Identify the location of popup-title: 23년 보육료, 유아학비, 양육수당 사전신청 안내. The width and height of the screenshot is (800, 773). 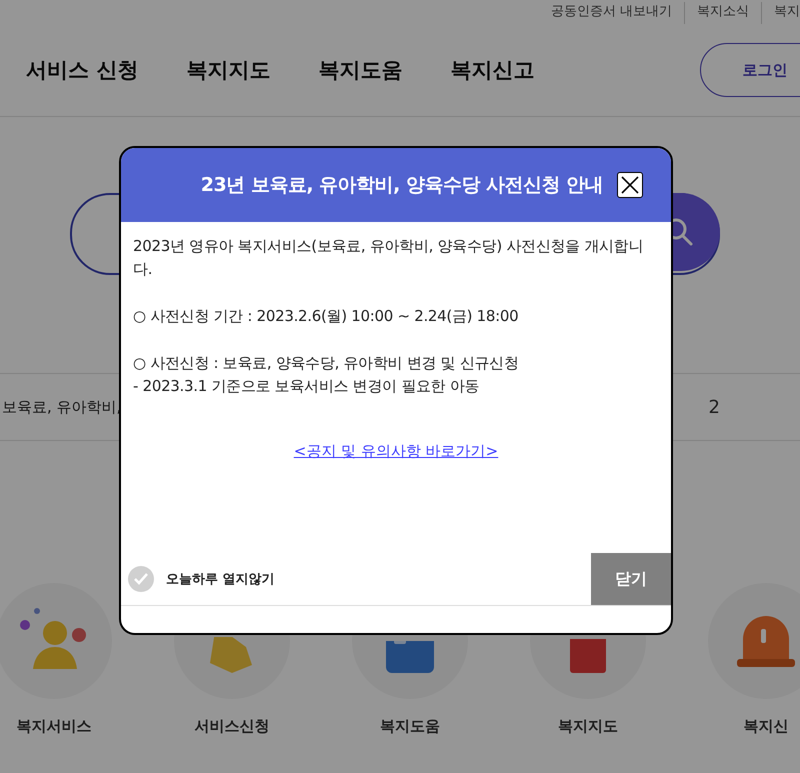
(402, 185).